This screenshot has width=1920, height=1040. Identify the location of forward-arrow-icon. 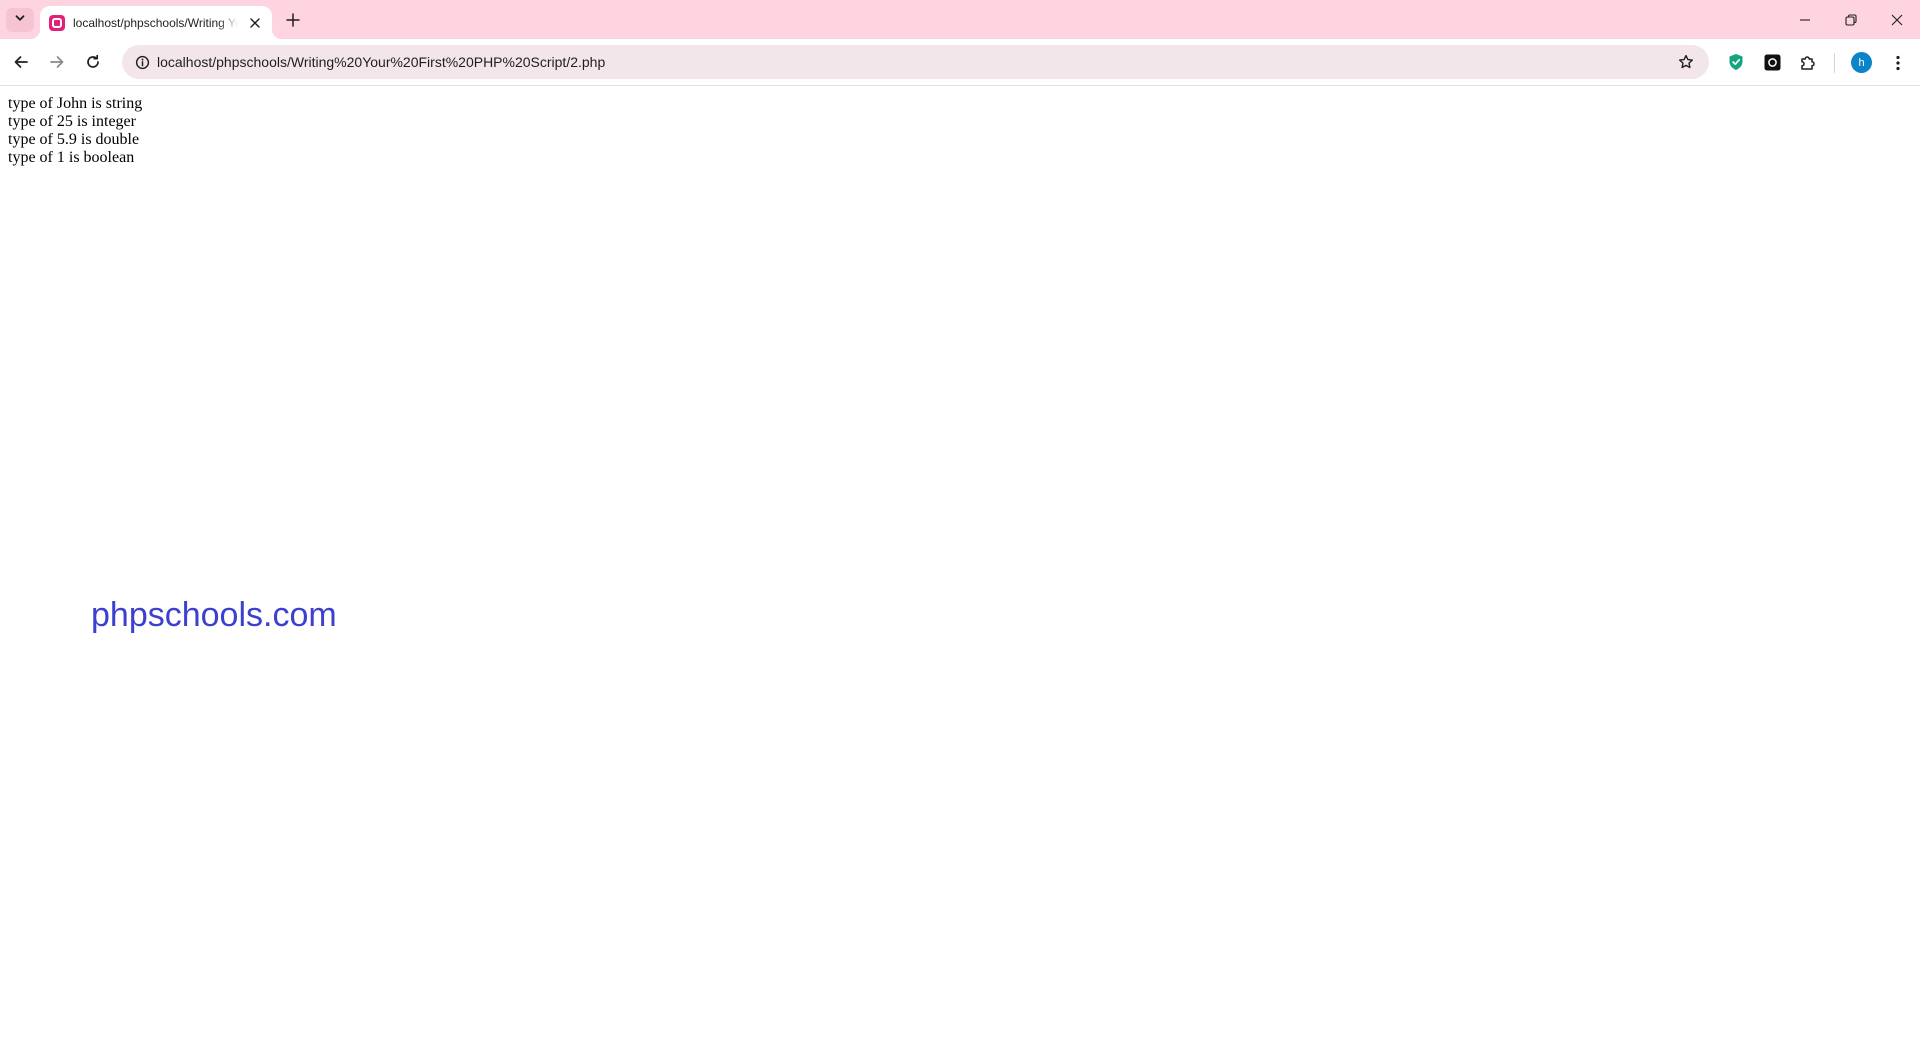
(57, 62).